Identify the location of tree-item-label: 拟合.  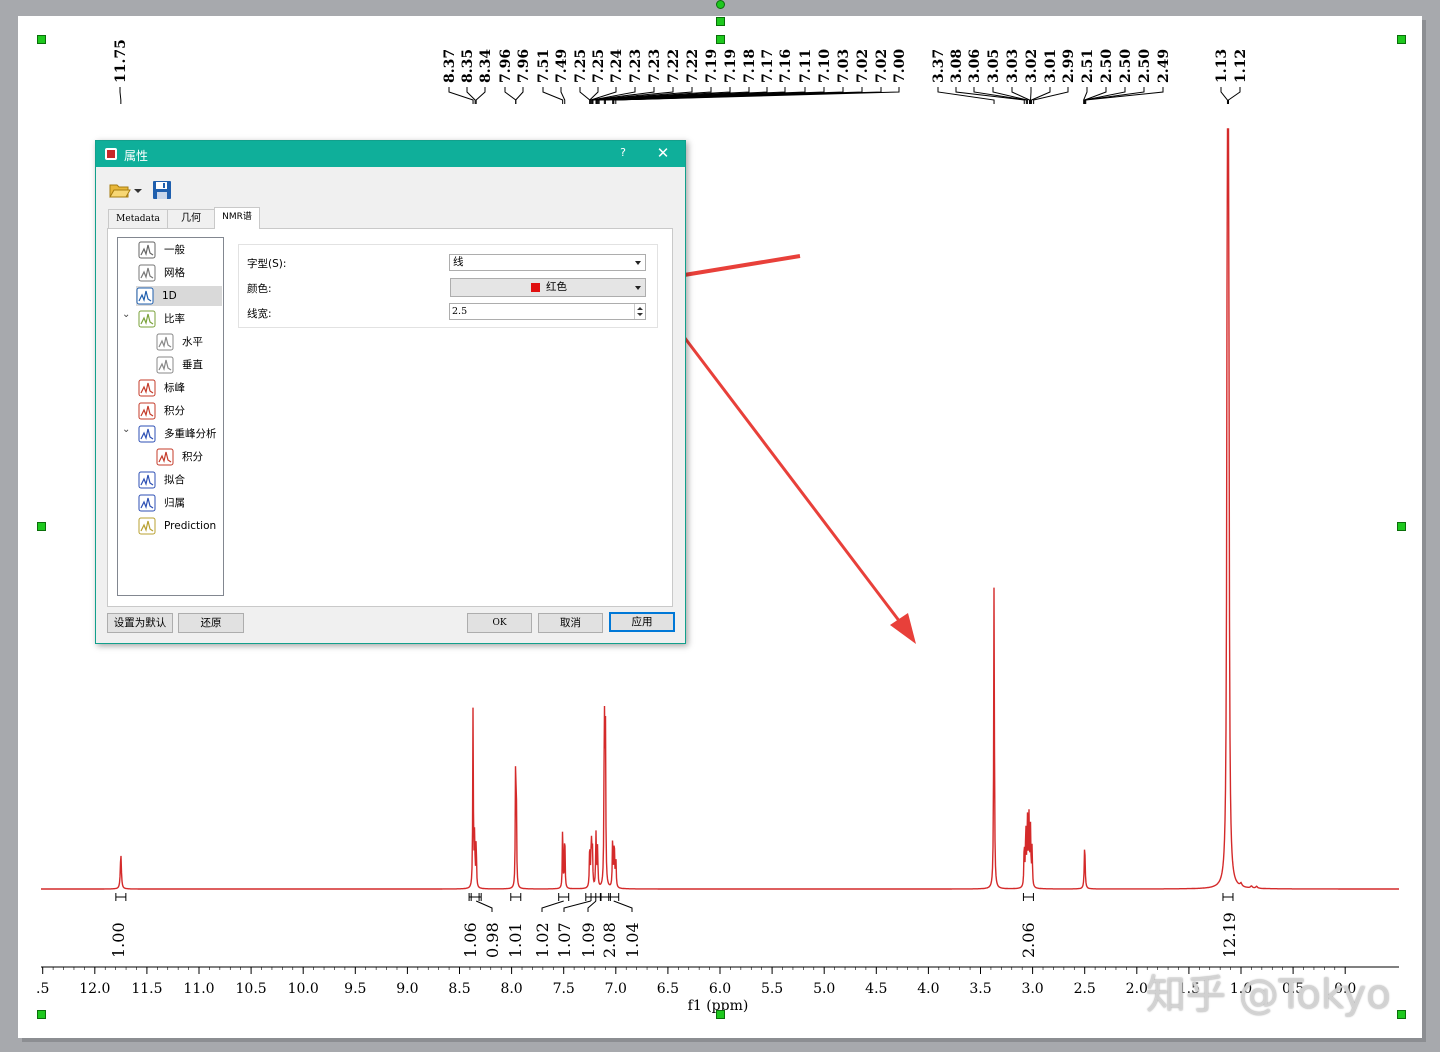
(174, 480).